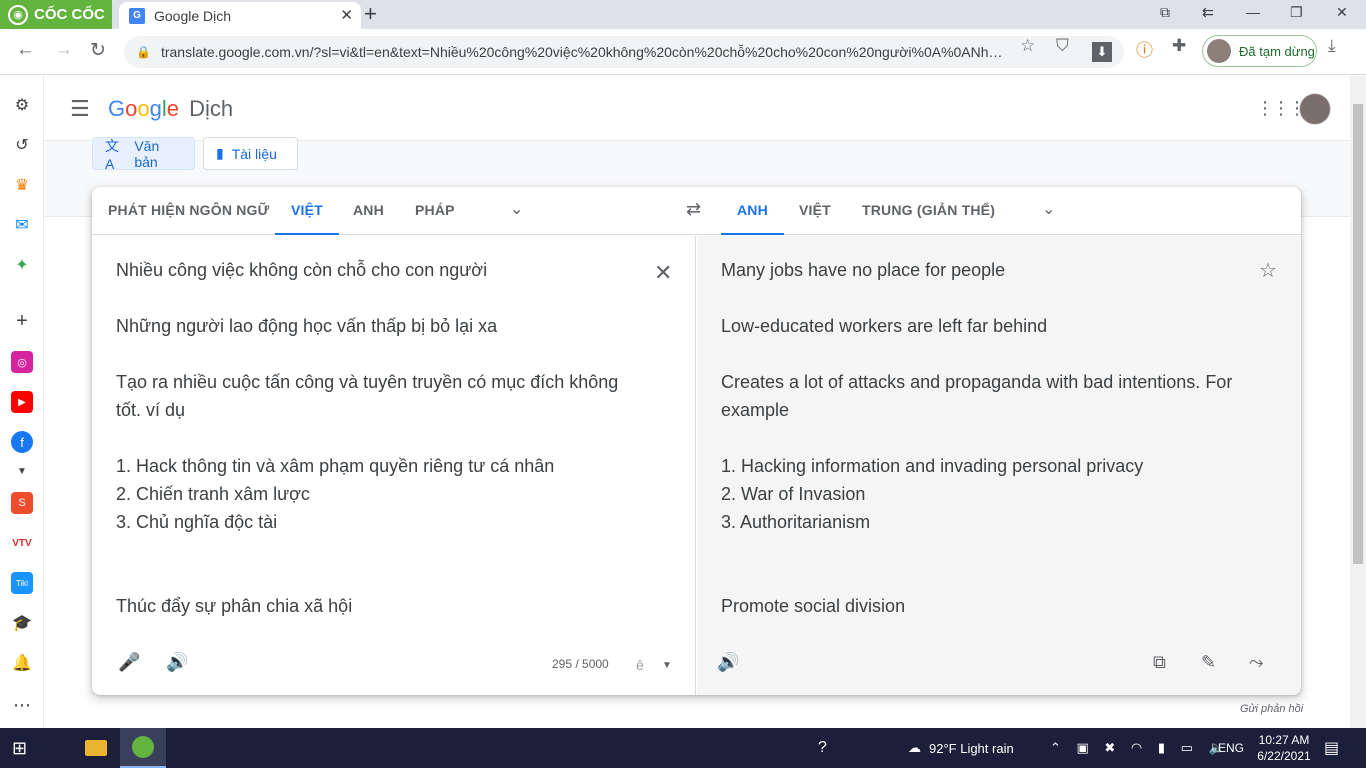 Image resolution: width=1366 pixels, height=768 pixels. What do you see at coordinates (1165, 12) in the screenshot?
I see `search-tabs-icon: ⧉` at bounding box center [1165, 12].